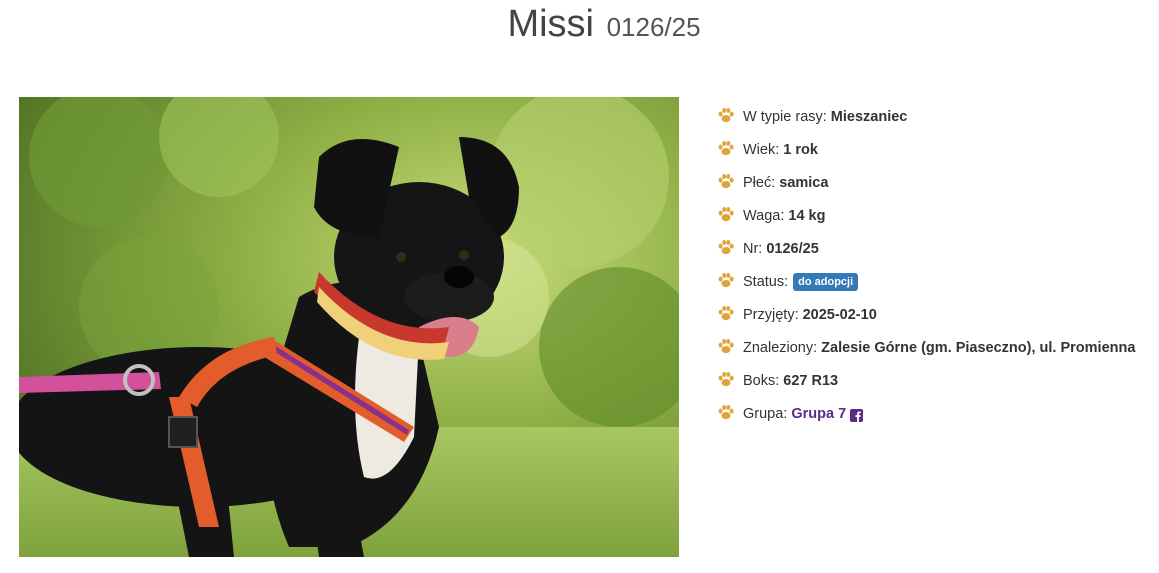 The height and width of the screenshot is (573, 1159). Describe the element at coordinates (826, 281) in the screenshot. I see `status-badge: do adopcji` at that location.